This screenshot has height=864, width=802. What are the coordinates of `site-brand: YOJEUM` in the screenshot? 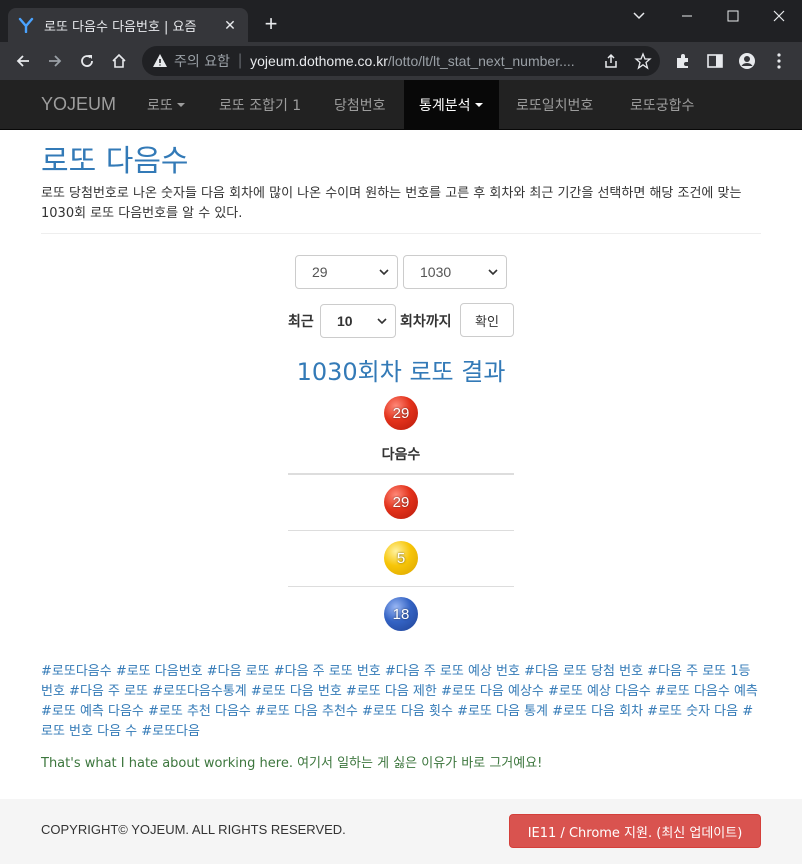 It's located at (78, 104).